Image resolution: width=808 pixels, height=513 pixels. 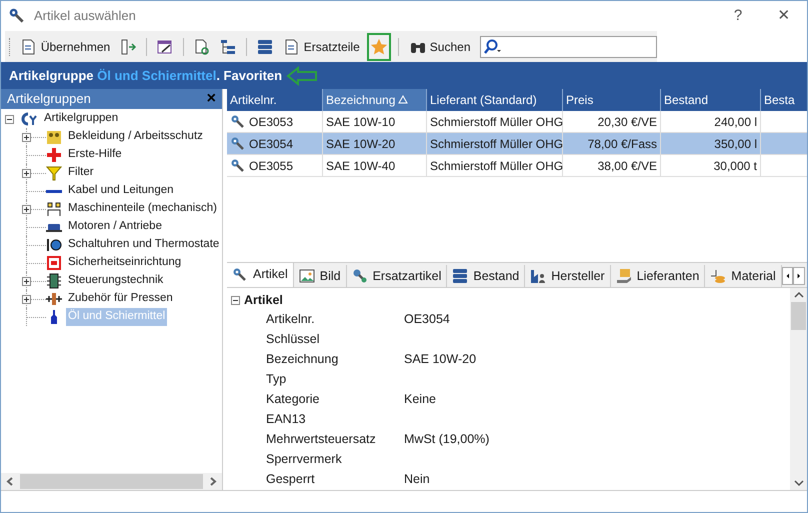 What do you see at coordinates (260, 275) in the screenshot?
I see `tab: Artikel` at bounding box center [260, 275].